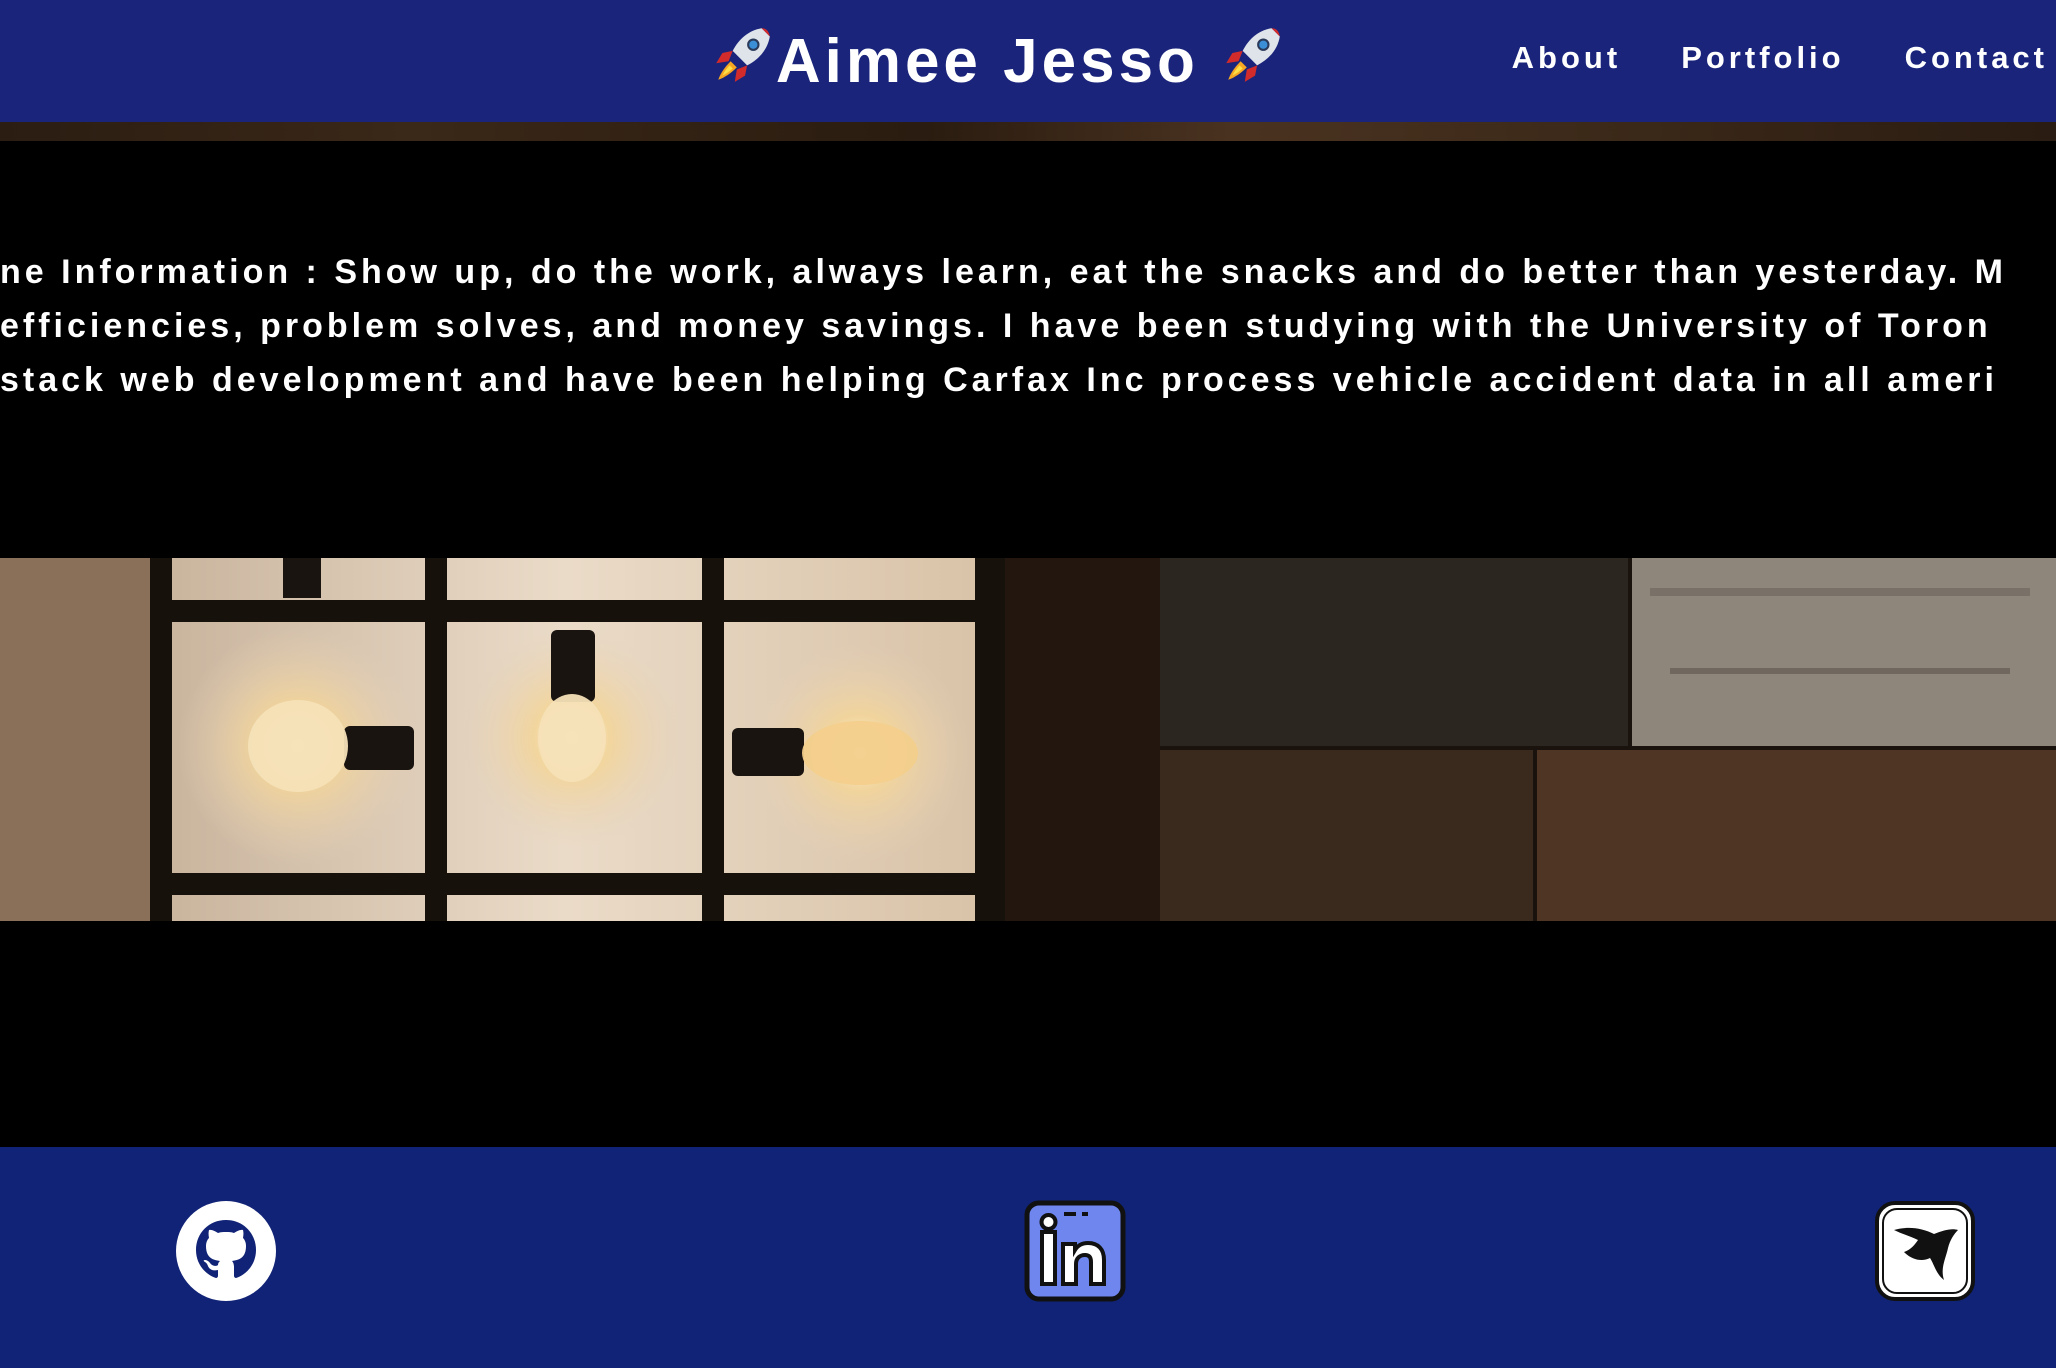  I want to click on nav-link-portfolio: Portfolio, so click(1762, 58).